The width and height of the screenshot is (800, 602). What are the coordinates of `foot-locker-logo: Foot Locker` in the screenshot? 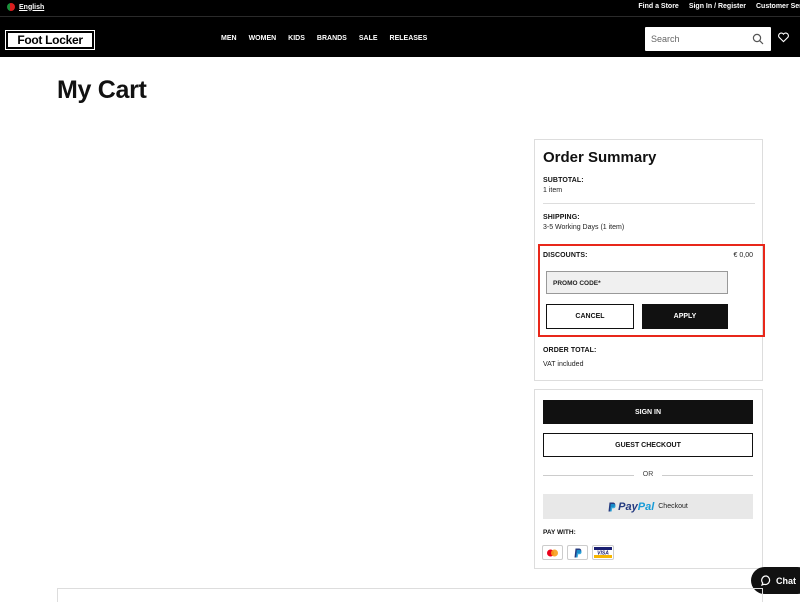 It's located at (50, 40).